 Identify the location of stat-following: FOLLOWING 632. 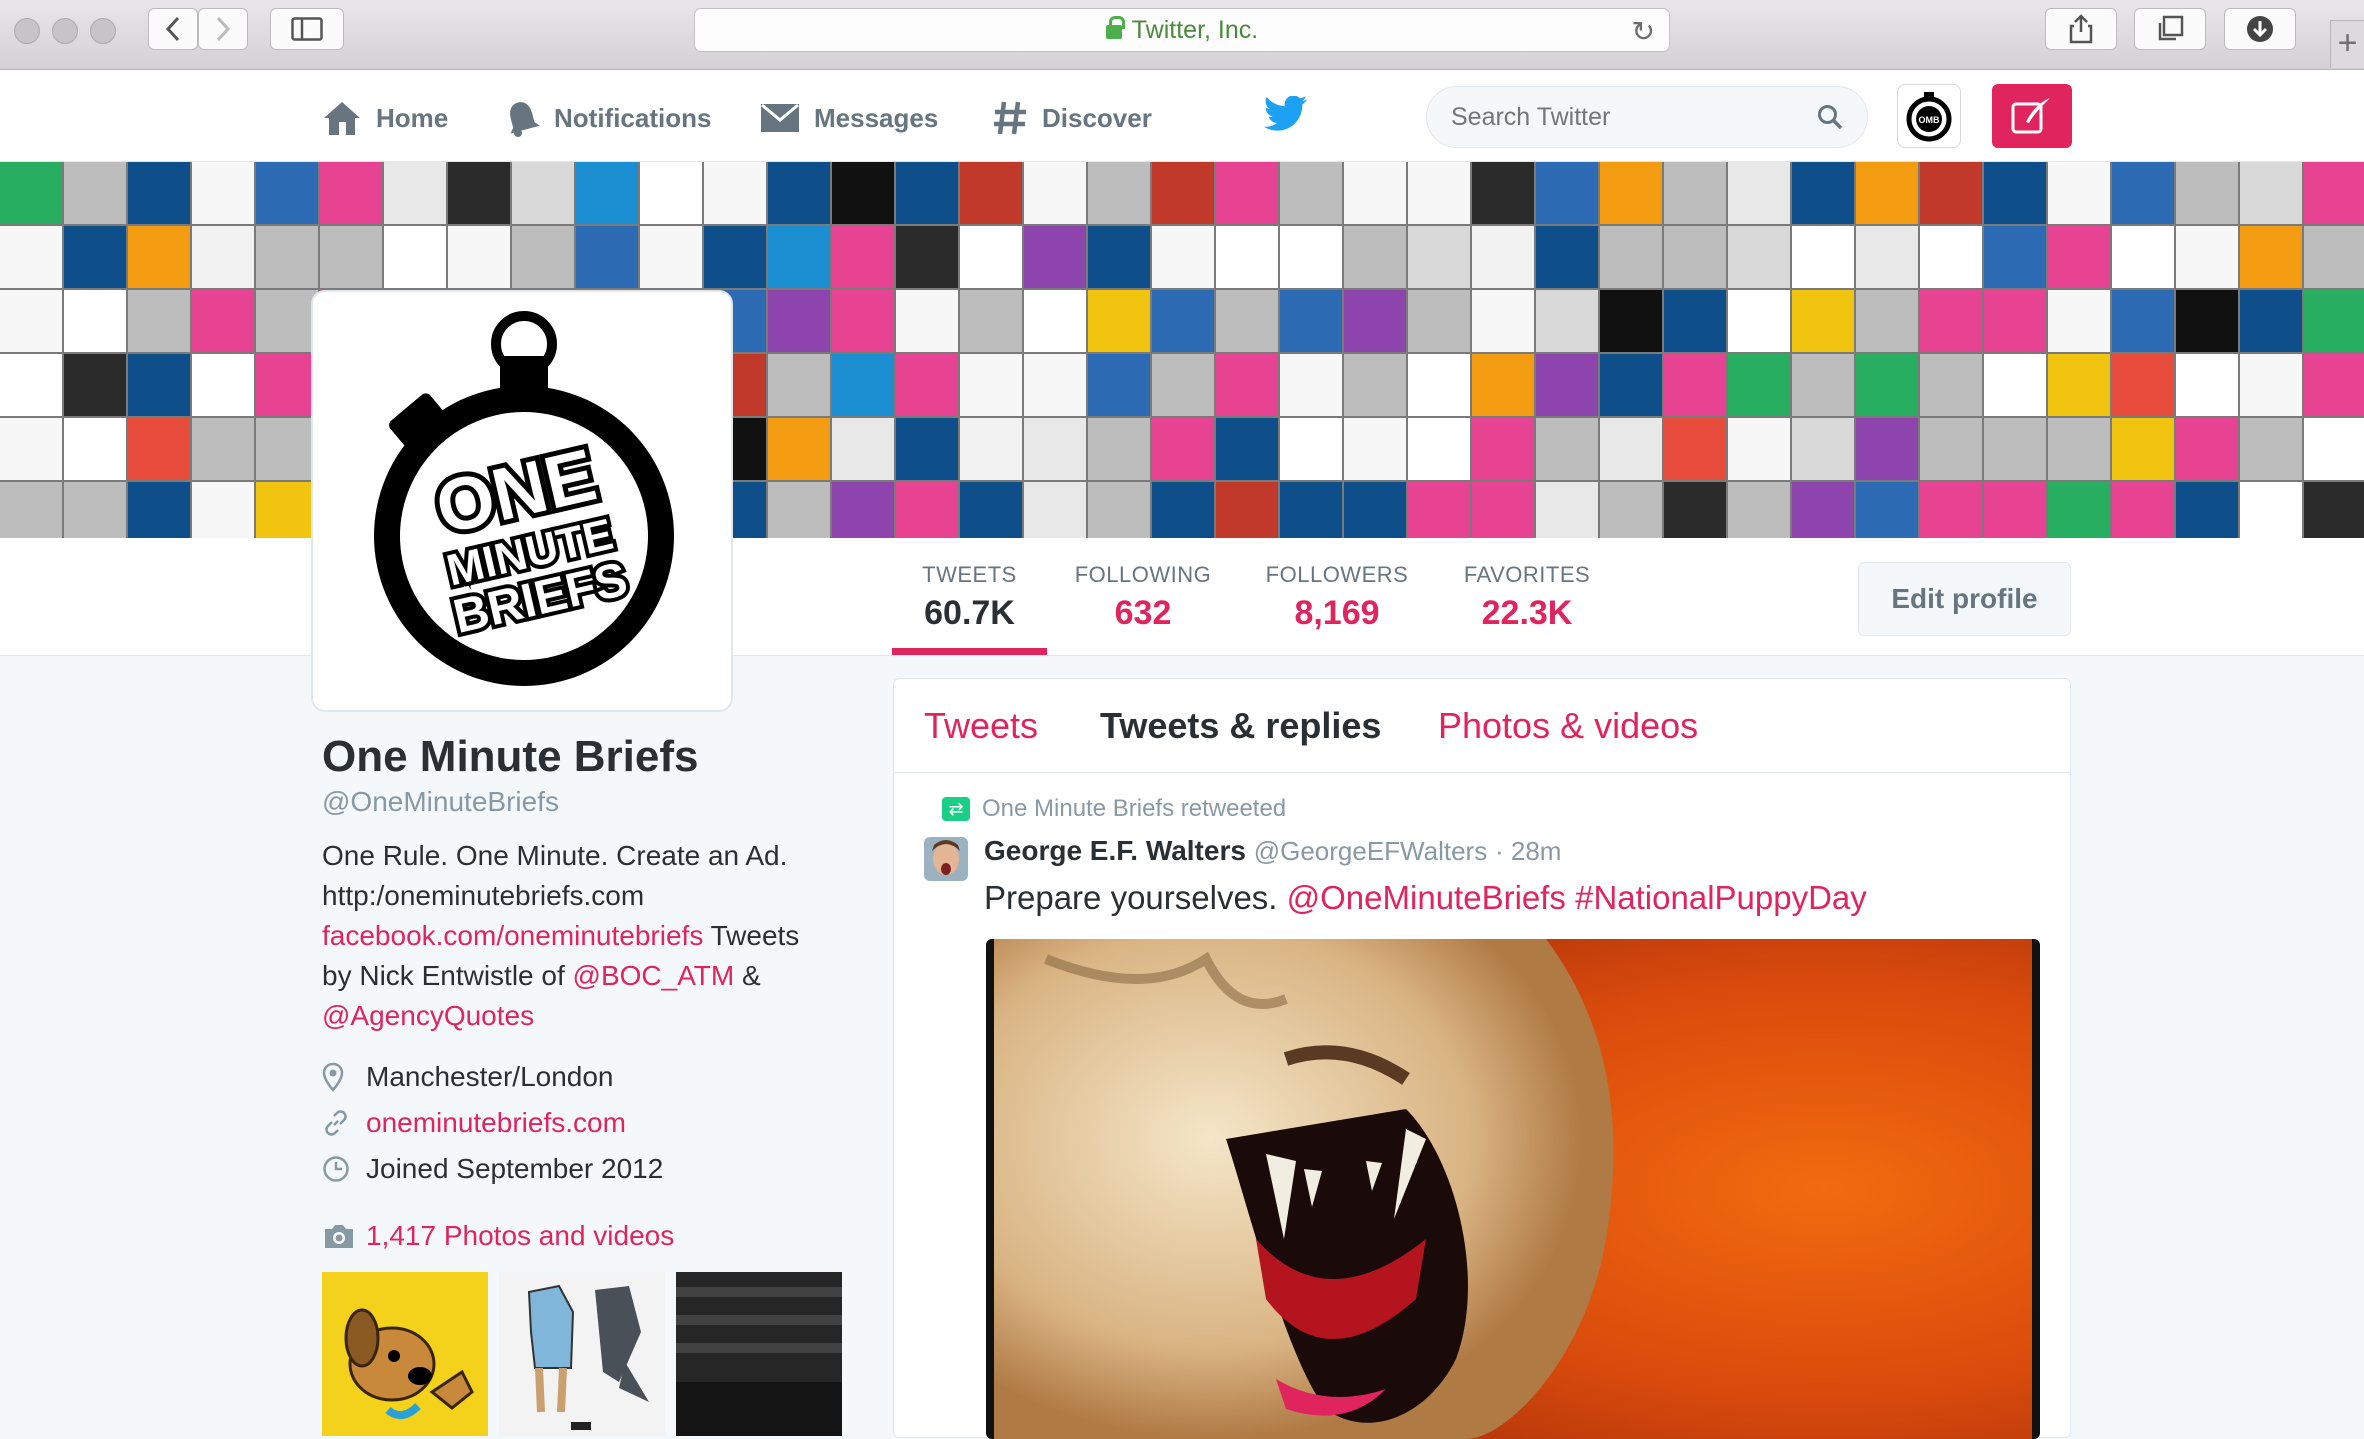
(1143, 597).